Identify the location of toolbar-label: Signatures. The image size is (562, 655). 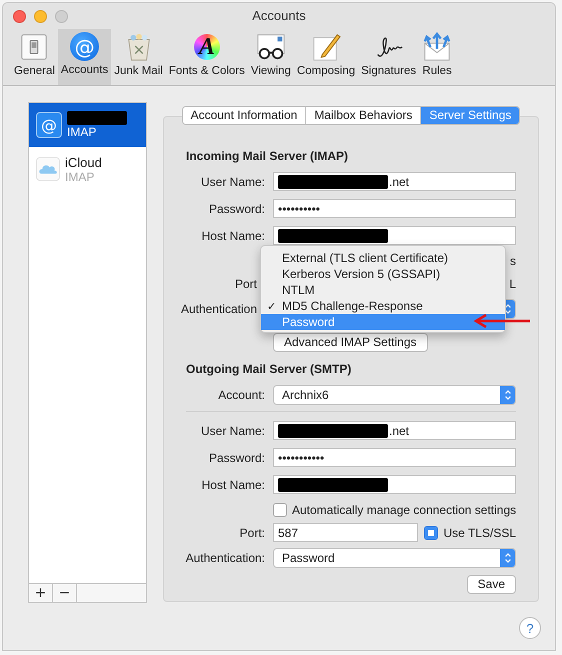
(388, 71).